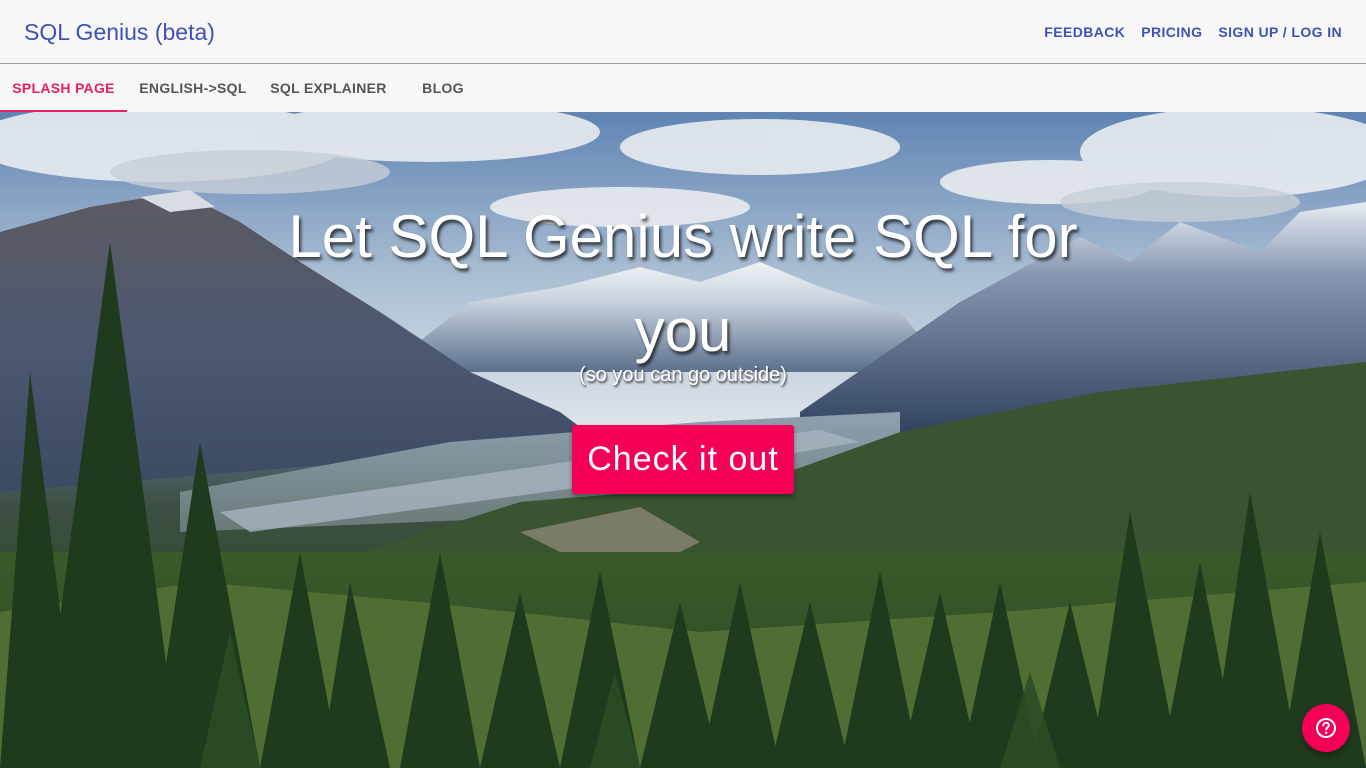 The image size is (1366, 768). What do you see at coordinates (119, 32) in the screenshot?
I see `brand-title: SQL Genius (beta)` at bounding box center [119, 32].